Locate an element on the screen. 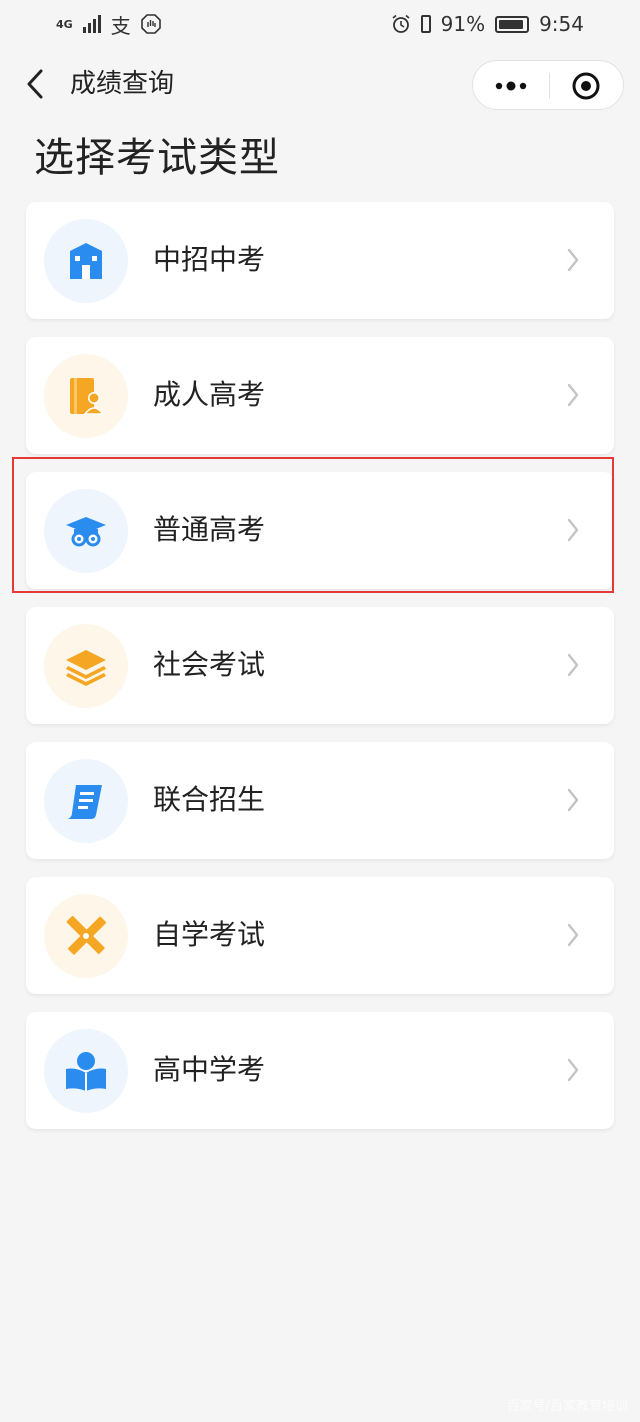  battery-fill is located at coordinates (511, 24).